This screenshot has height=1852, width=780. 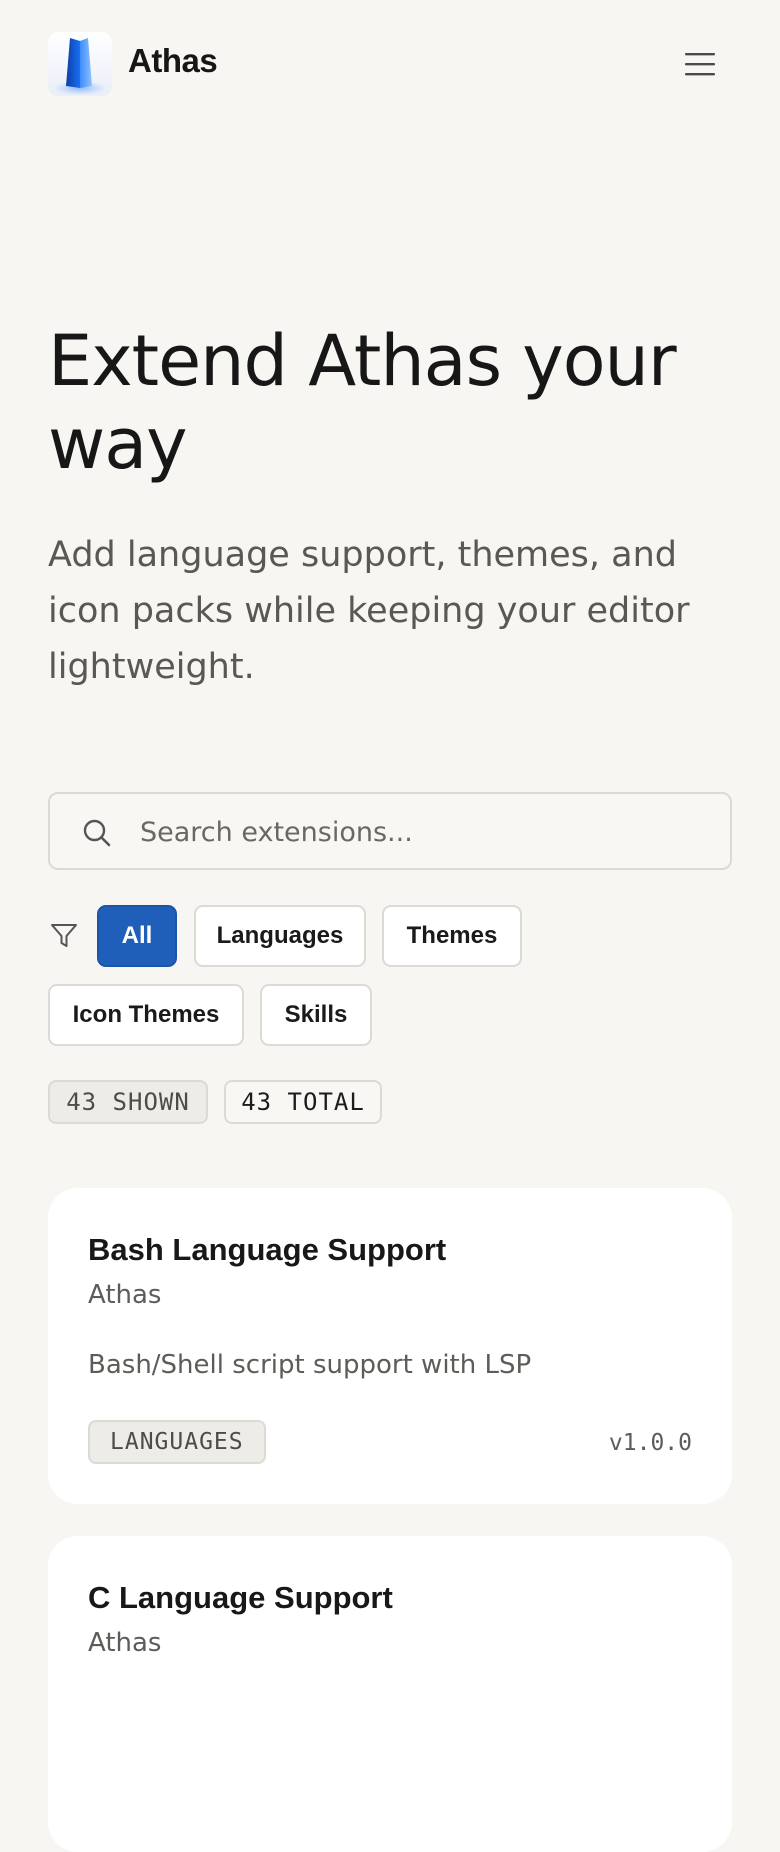 I want to click on extension-category-badge: LANGUAGES, so click(x=177, y=1442).